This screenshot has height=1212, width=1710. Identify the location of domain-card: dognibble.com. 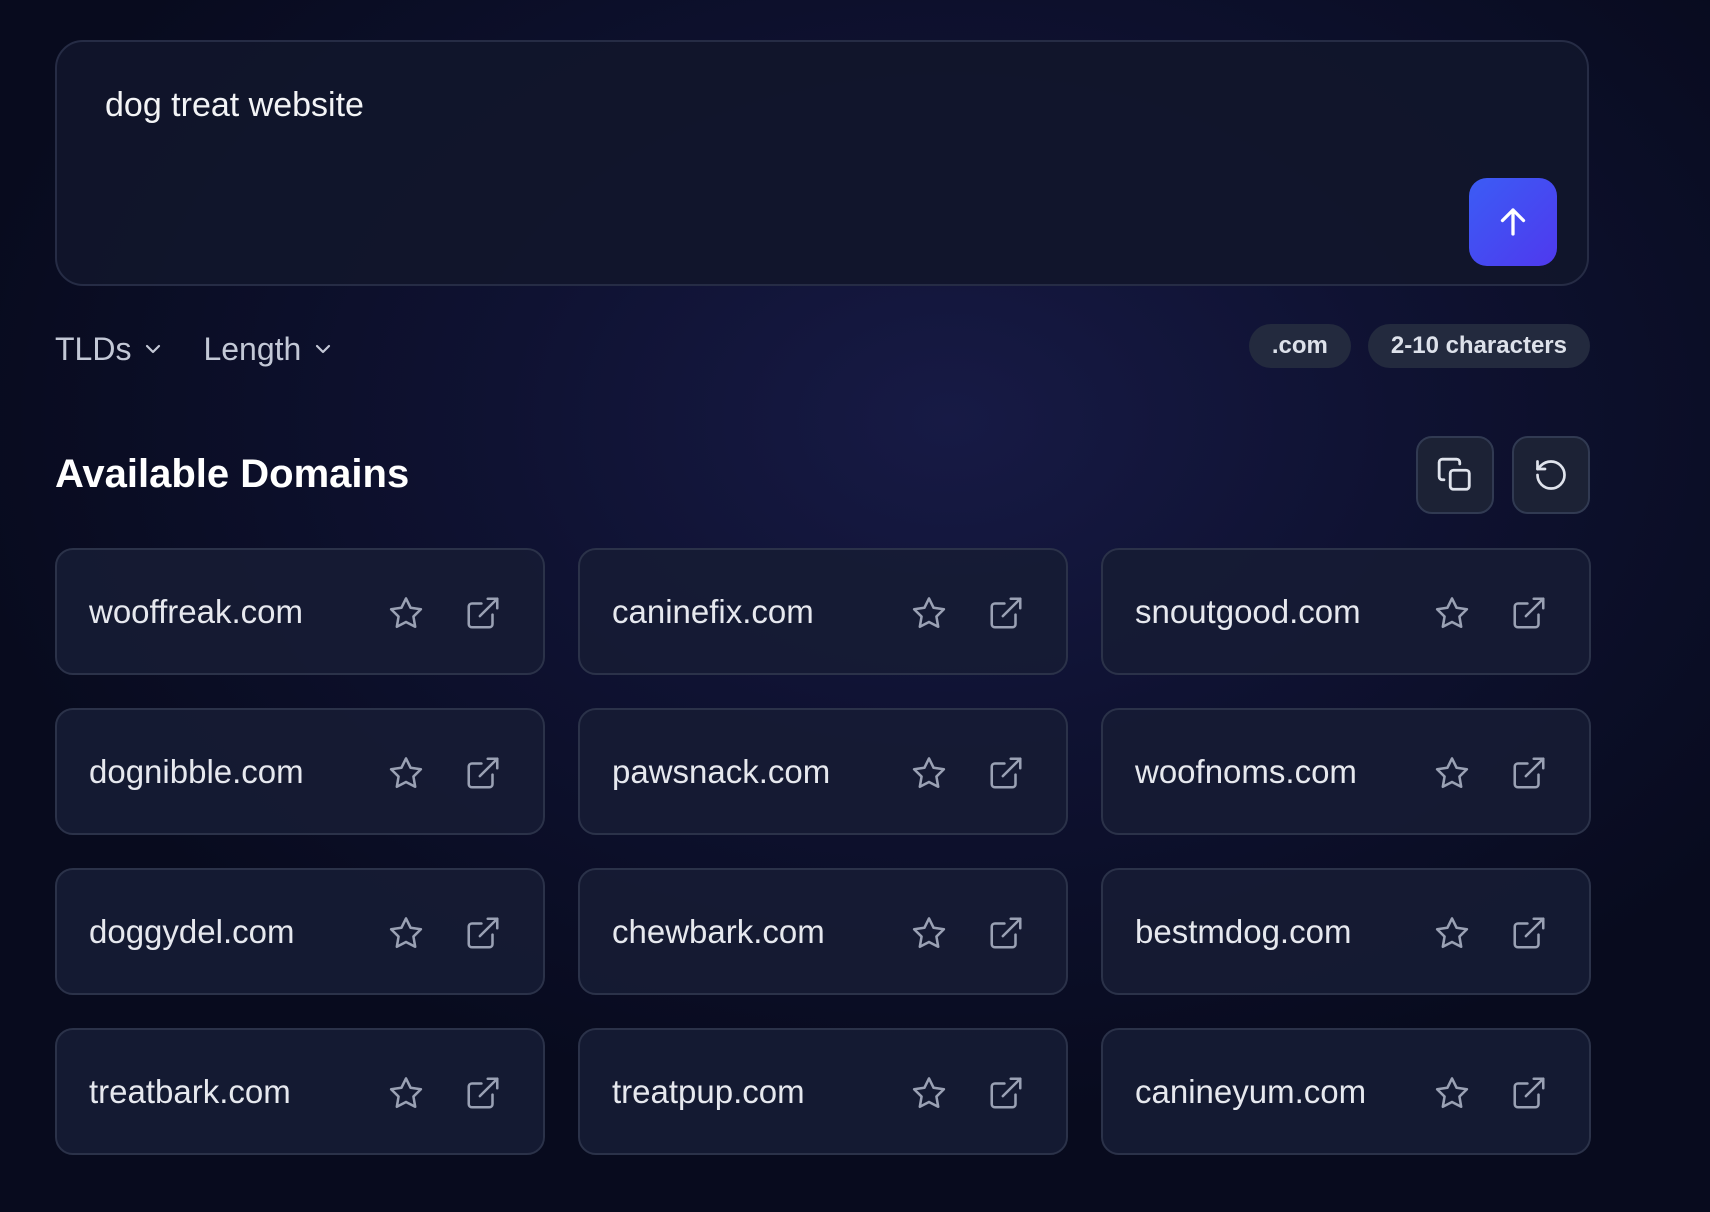
(300, 771).